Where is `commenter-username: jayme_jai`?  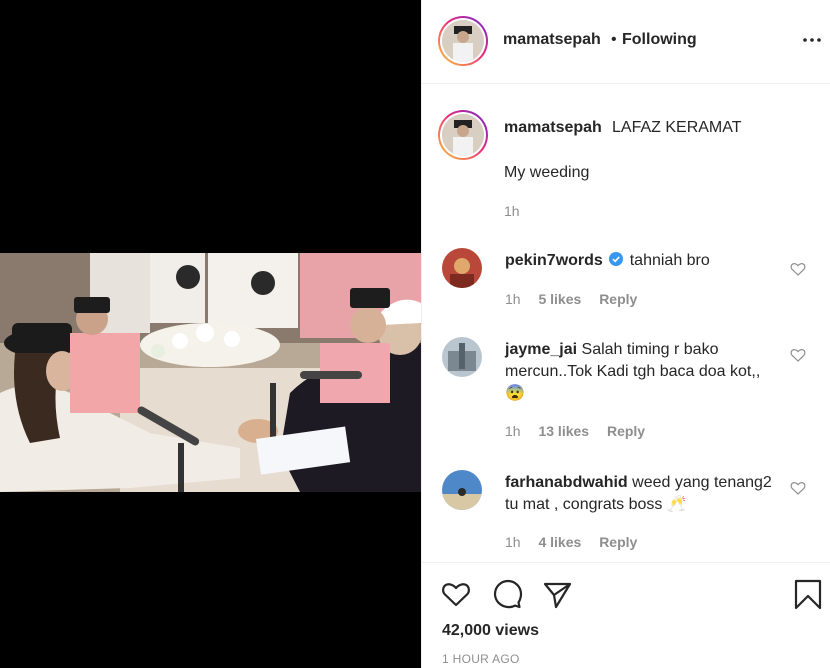 commenter-username: jayme_jai is located at coordinates (541, 349).